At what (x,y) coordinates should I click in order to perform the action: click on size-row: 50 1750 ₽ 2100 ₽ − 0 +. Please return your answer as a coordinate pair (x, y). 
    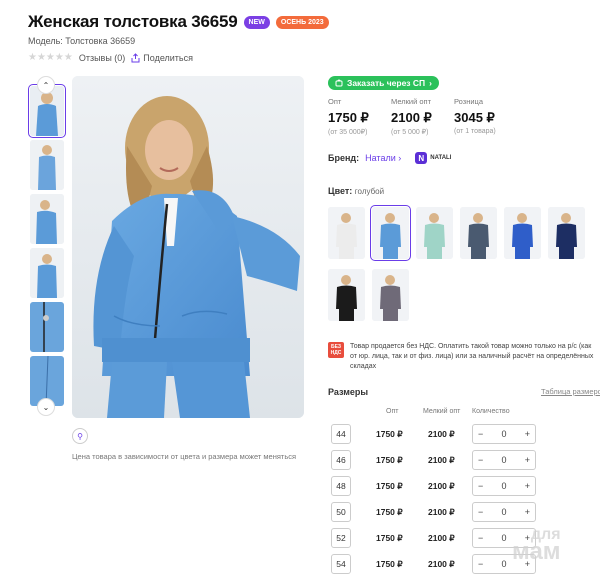
    Looking at the image, I should click on (464, 513).